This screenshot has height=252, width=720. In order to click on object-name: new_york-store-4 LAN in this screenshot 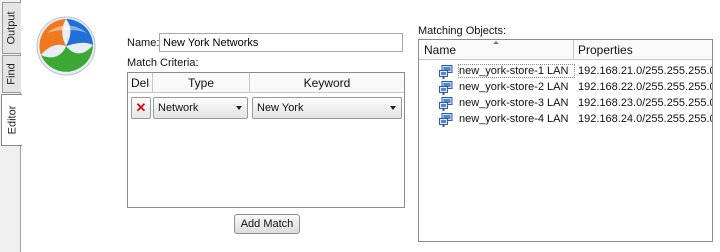, I will do `click(514, 119)`.